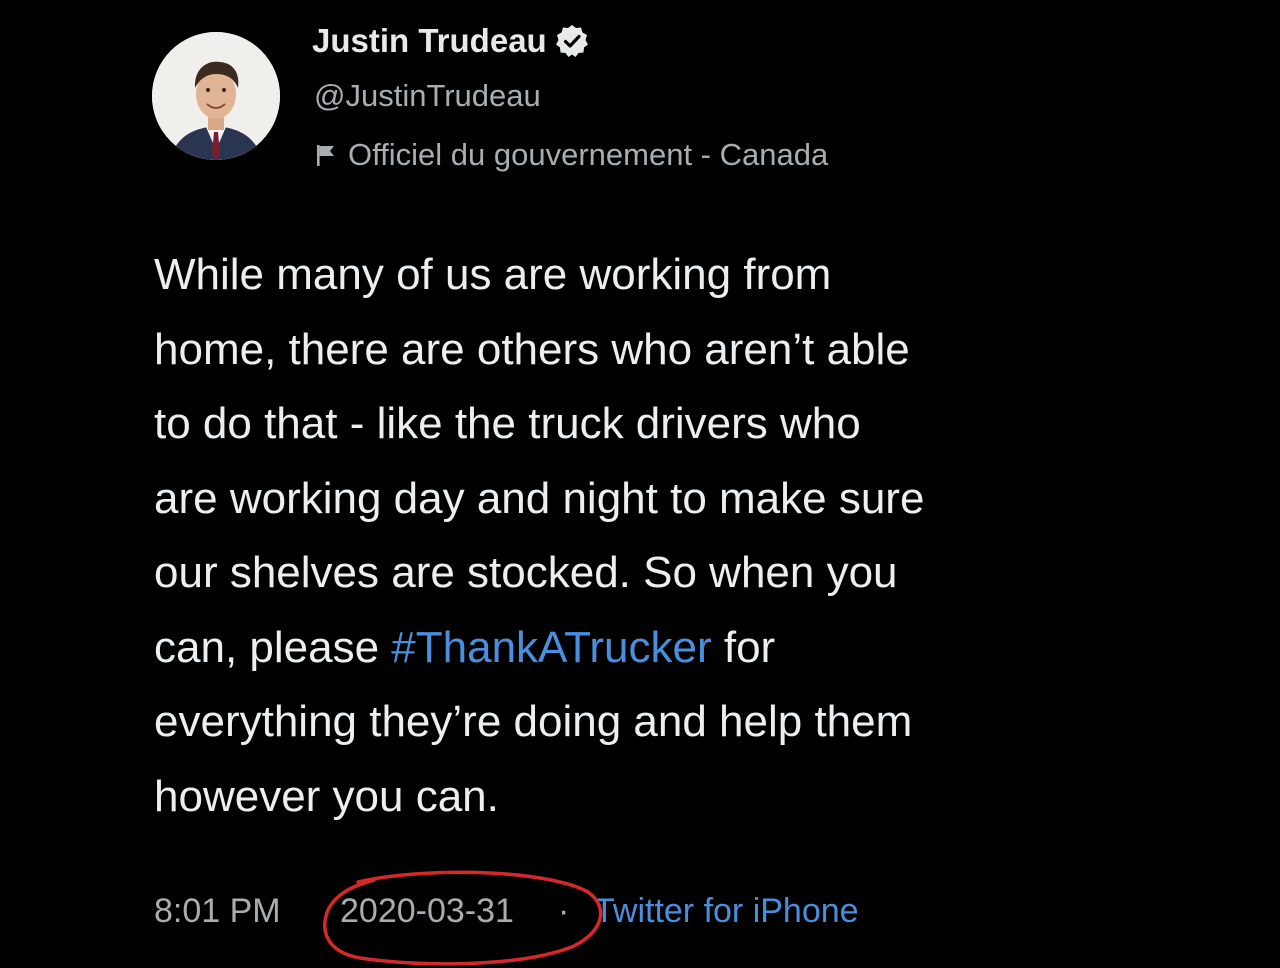 This screenshot has height=968, width=1280. What do you see at coordinates (427, 96) in the screenshot?
I see `handle: @JustinTrudeau` at bounding box center [427, 96].